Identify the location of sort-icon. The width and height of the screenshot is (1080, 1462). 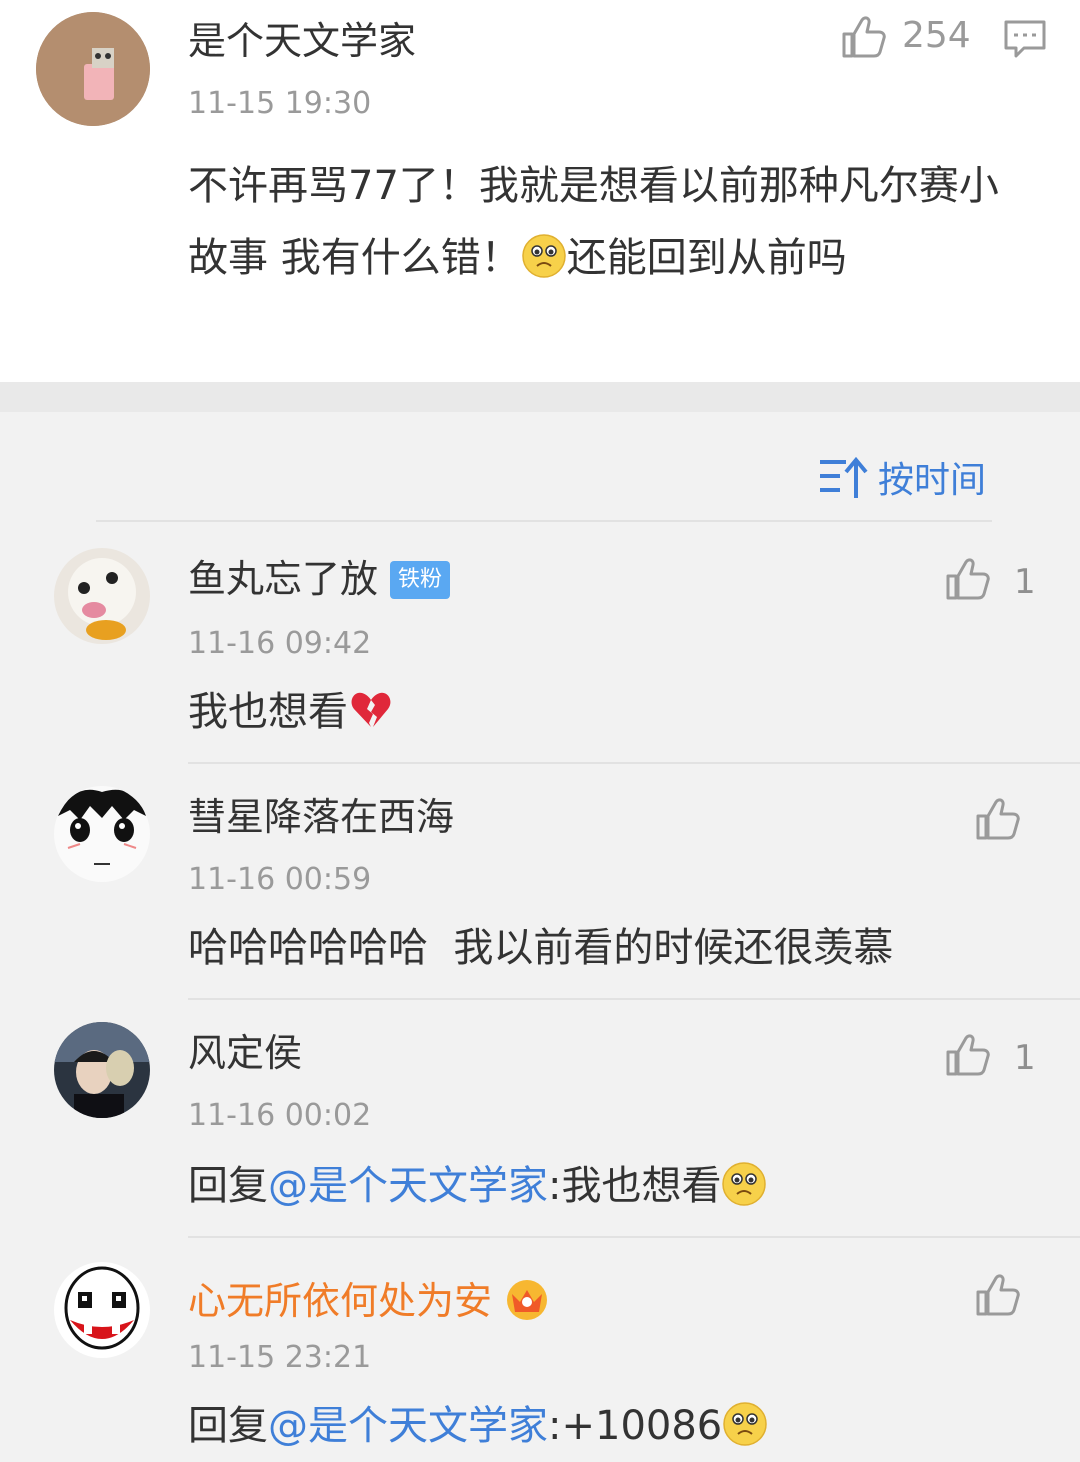
(844, 477).